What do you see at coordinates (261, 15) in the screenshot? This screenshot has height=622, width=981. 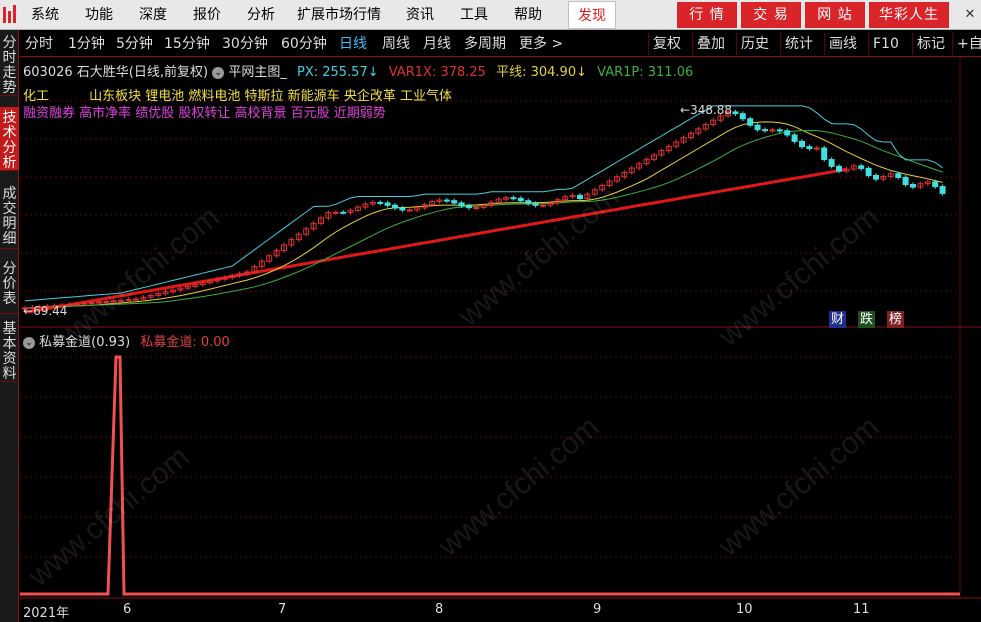 I see `menu-analysis: 分析` at bounding box center [261, 15].